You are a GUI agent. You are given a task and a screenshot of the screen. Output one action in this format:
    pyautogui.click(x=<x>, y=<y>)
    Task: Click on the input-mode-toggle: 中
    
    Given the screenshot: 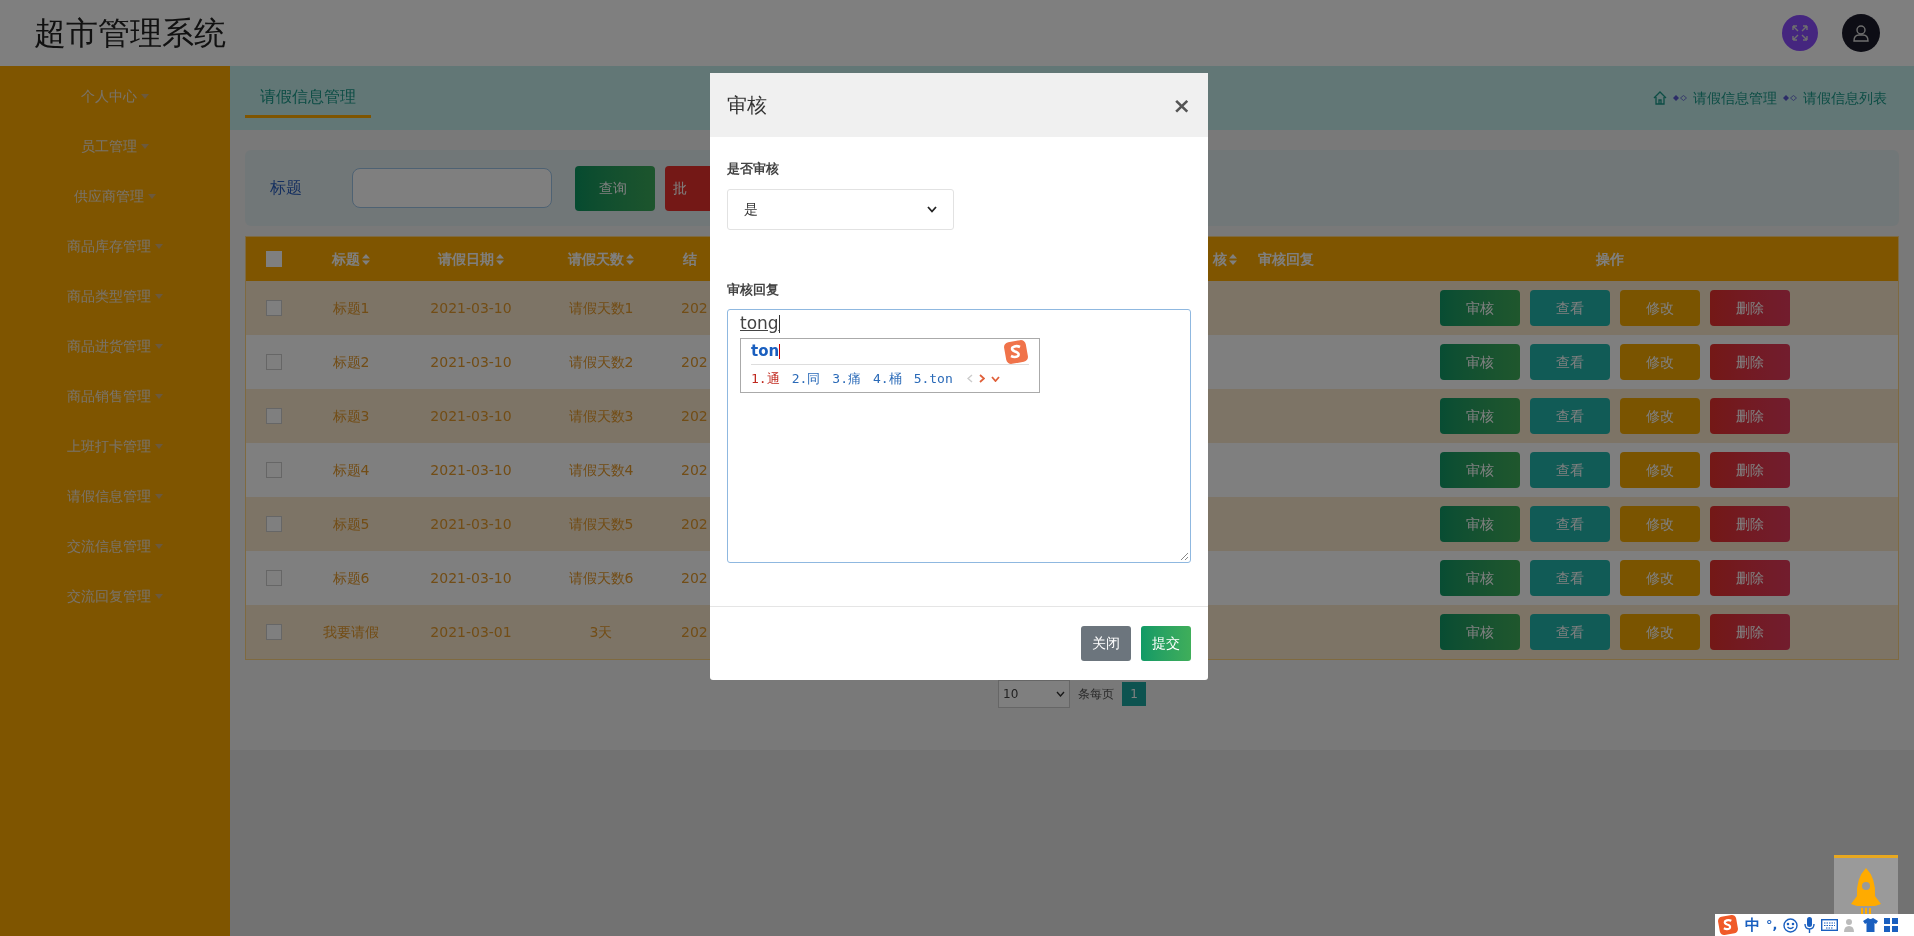 What is the action you would take?
    pyautogui.click(x=1752, y=924)
    